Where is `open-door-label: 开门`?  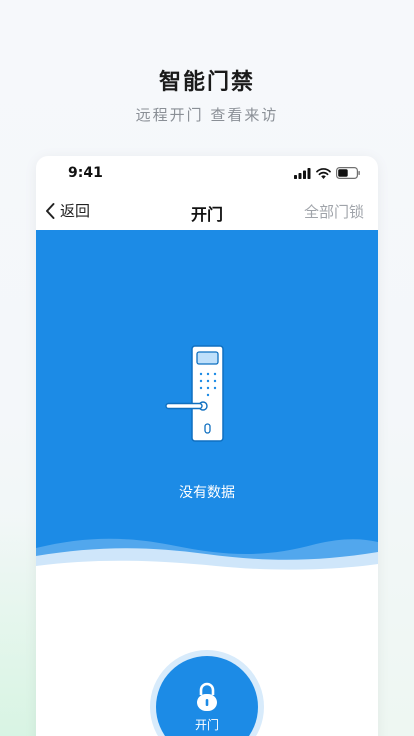
open-door-label: 开门 is located at coordinates (206, 725).